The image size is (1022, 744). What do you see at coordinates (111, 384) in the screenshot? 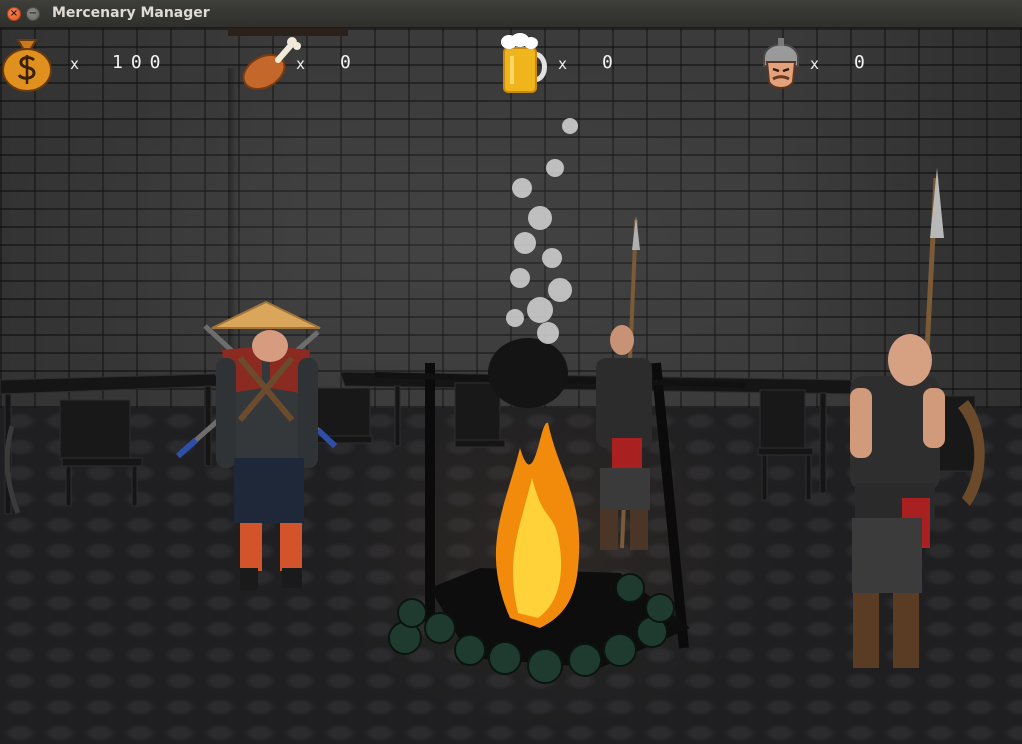
I see `table-top-left` at bounding box center [111, 384].